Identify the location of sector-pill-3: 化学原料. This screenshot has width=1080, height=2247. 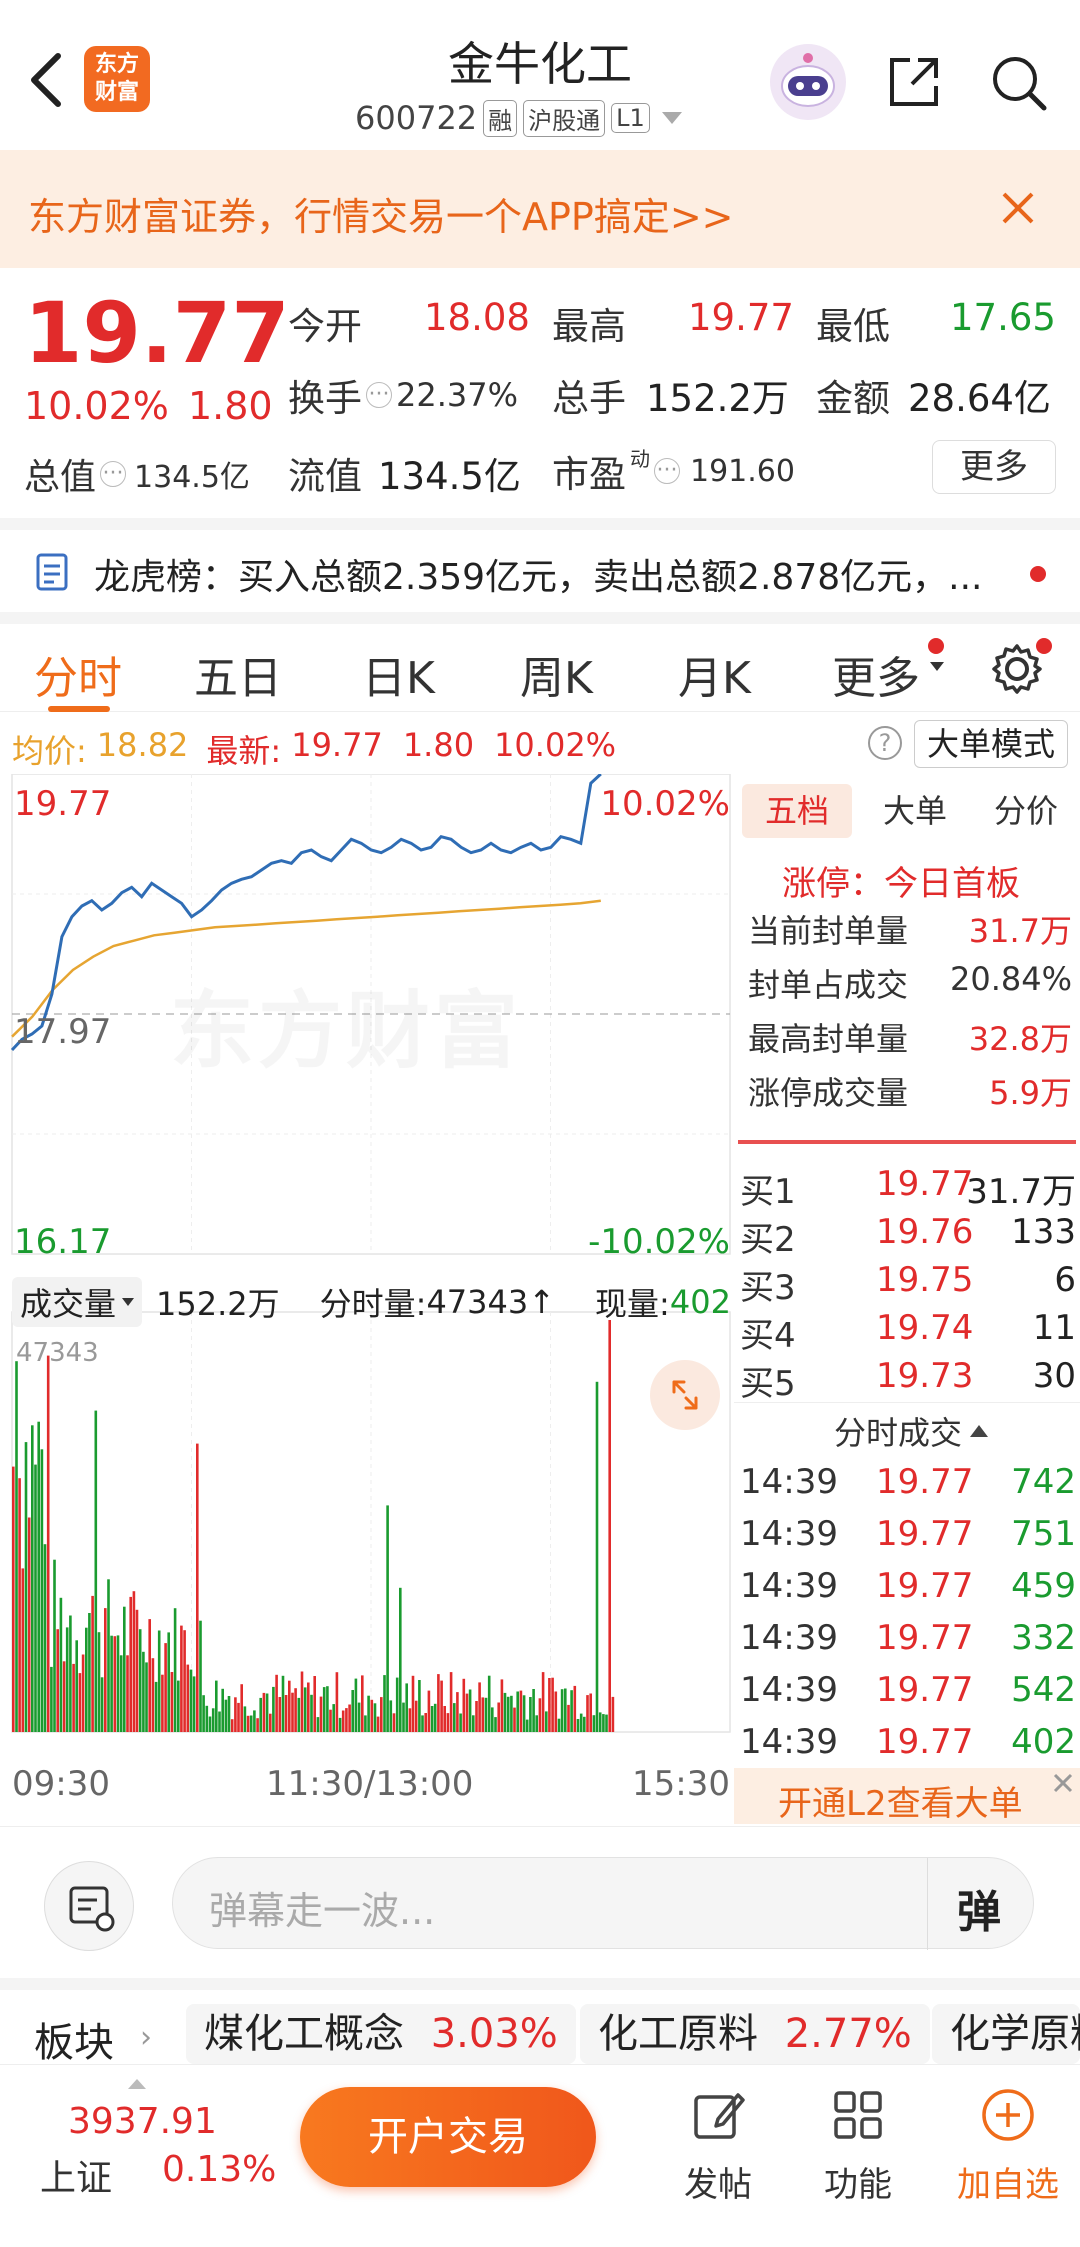
(1006, 2034).